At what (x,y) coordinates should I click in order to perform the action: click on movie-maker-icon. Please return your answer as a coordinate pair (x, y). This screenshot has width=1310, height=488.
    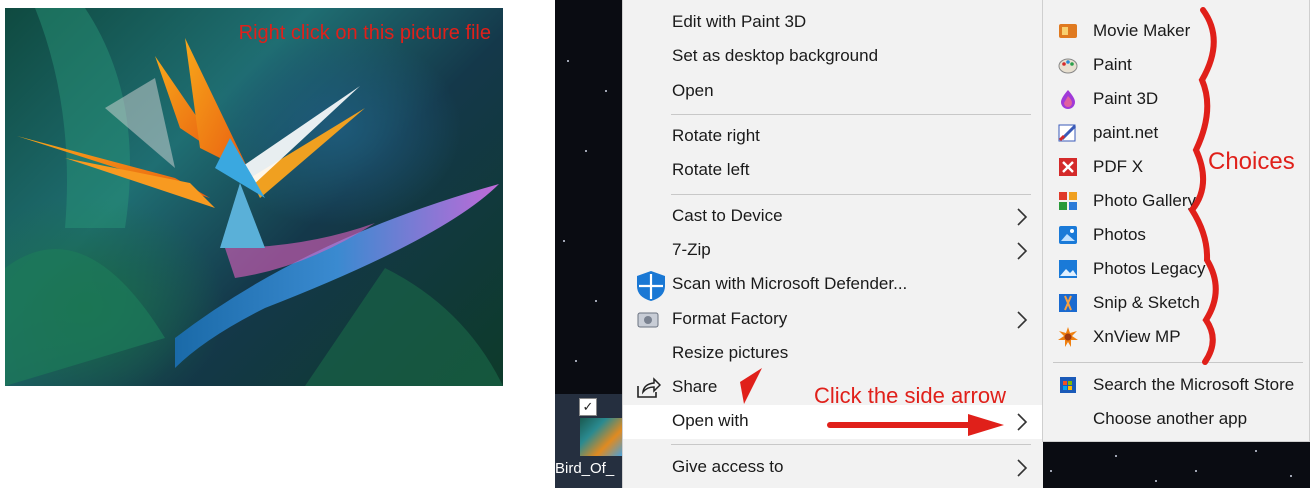
    Looking at the image, I should click on (1068, 31).